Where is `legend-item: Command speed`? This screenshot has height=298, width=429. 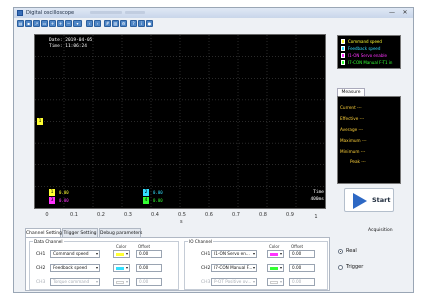 legend-item: Command speed is located at coordinates (371, 42).